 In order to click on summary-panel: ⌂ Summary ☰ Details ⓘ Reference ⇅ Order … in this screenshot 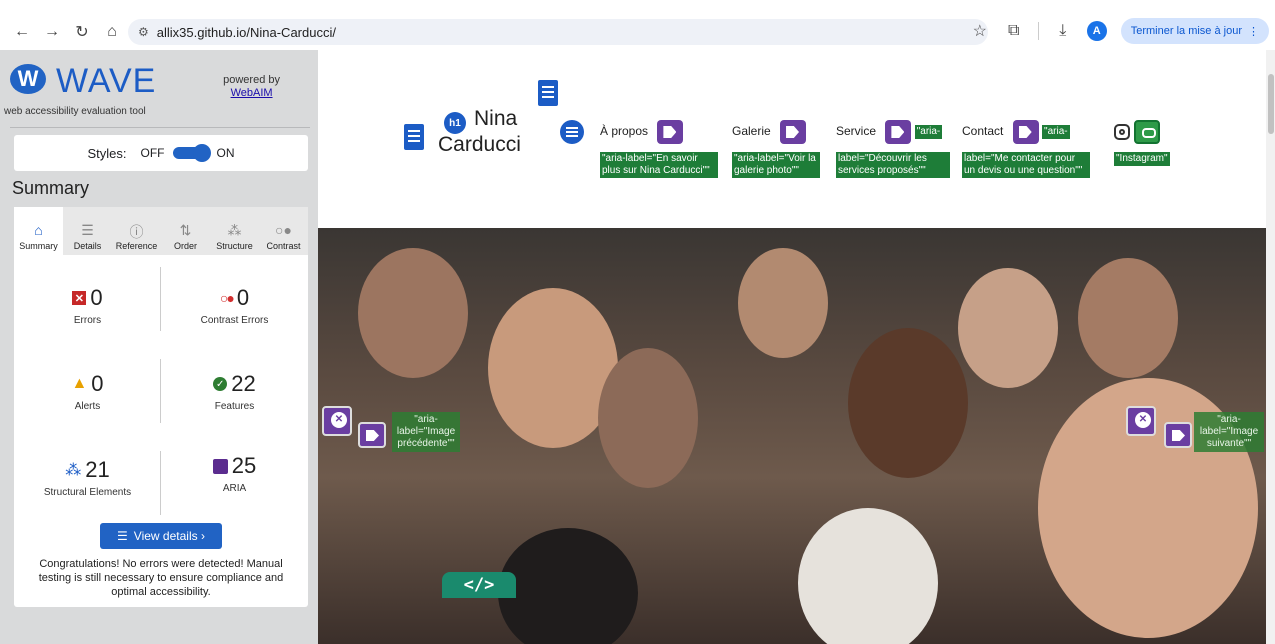, I will do `click(161, 407)`.